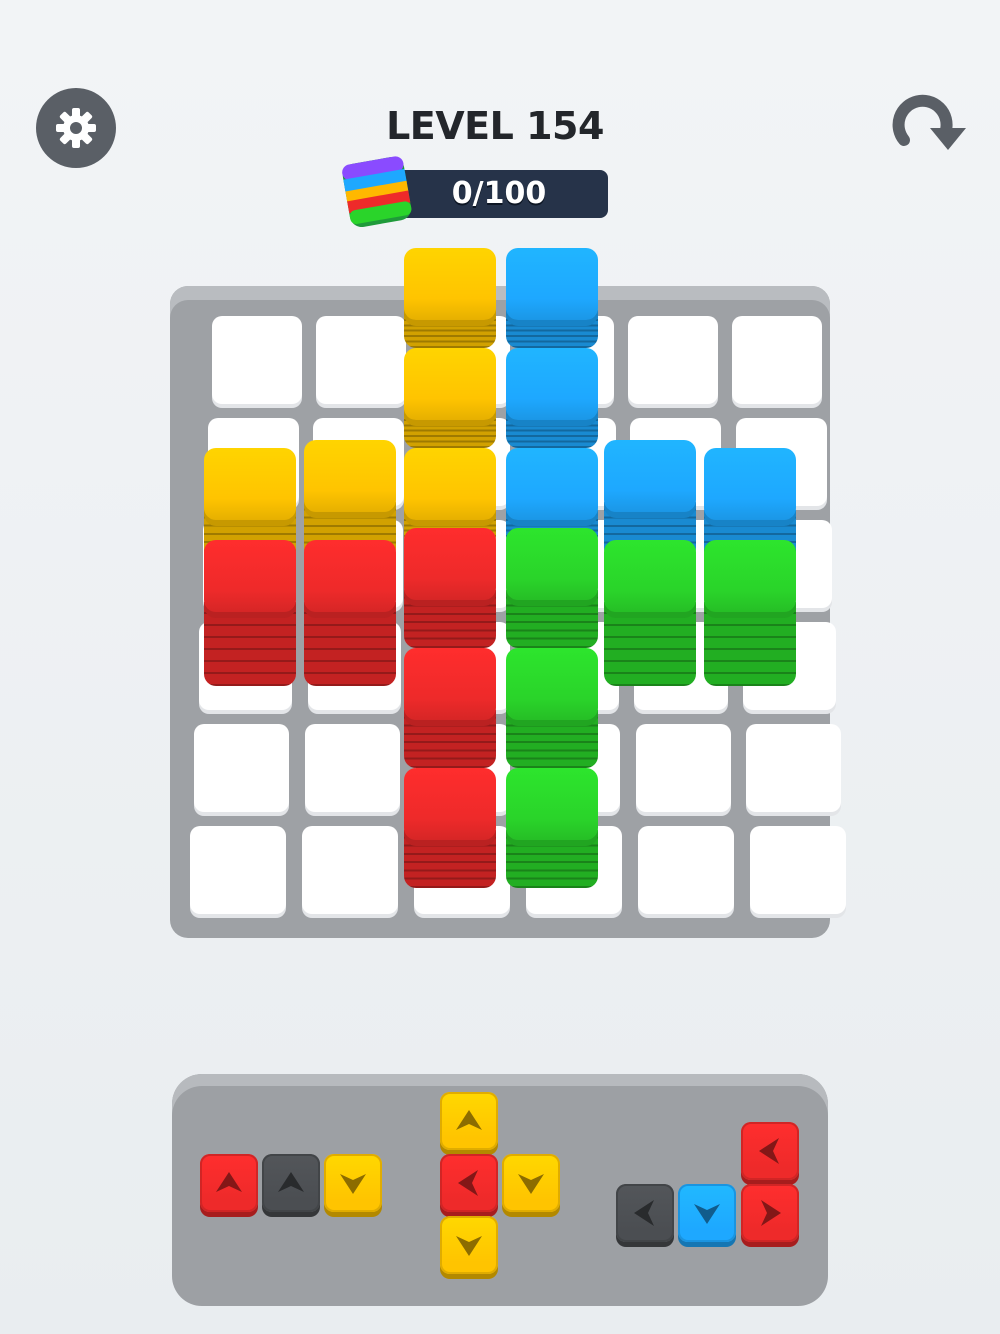  I want to click on restart-icon, so click(929, 122).